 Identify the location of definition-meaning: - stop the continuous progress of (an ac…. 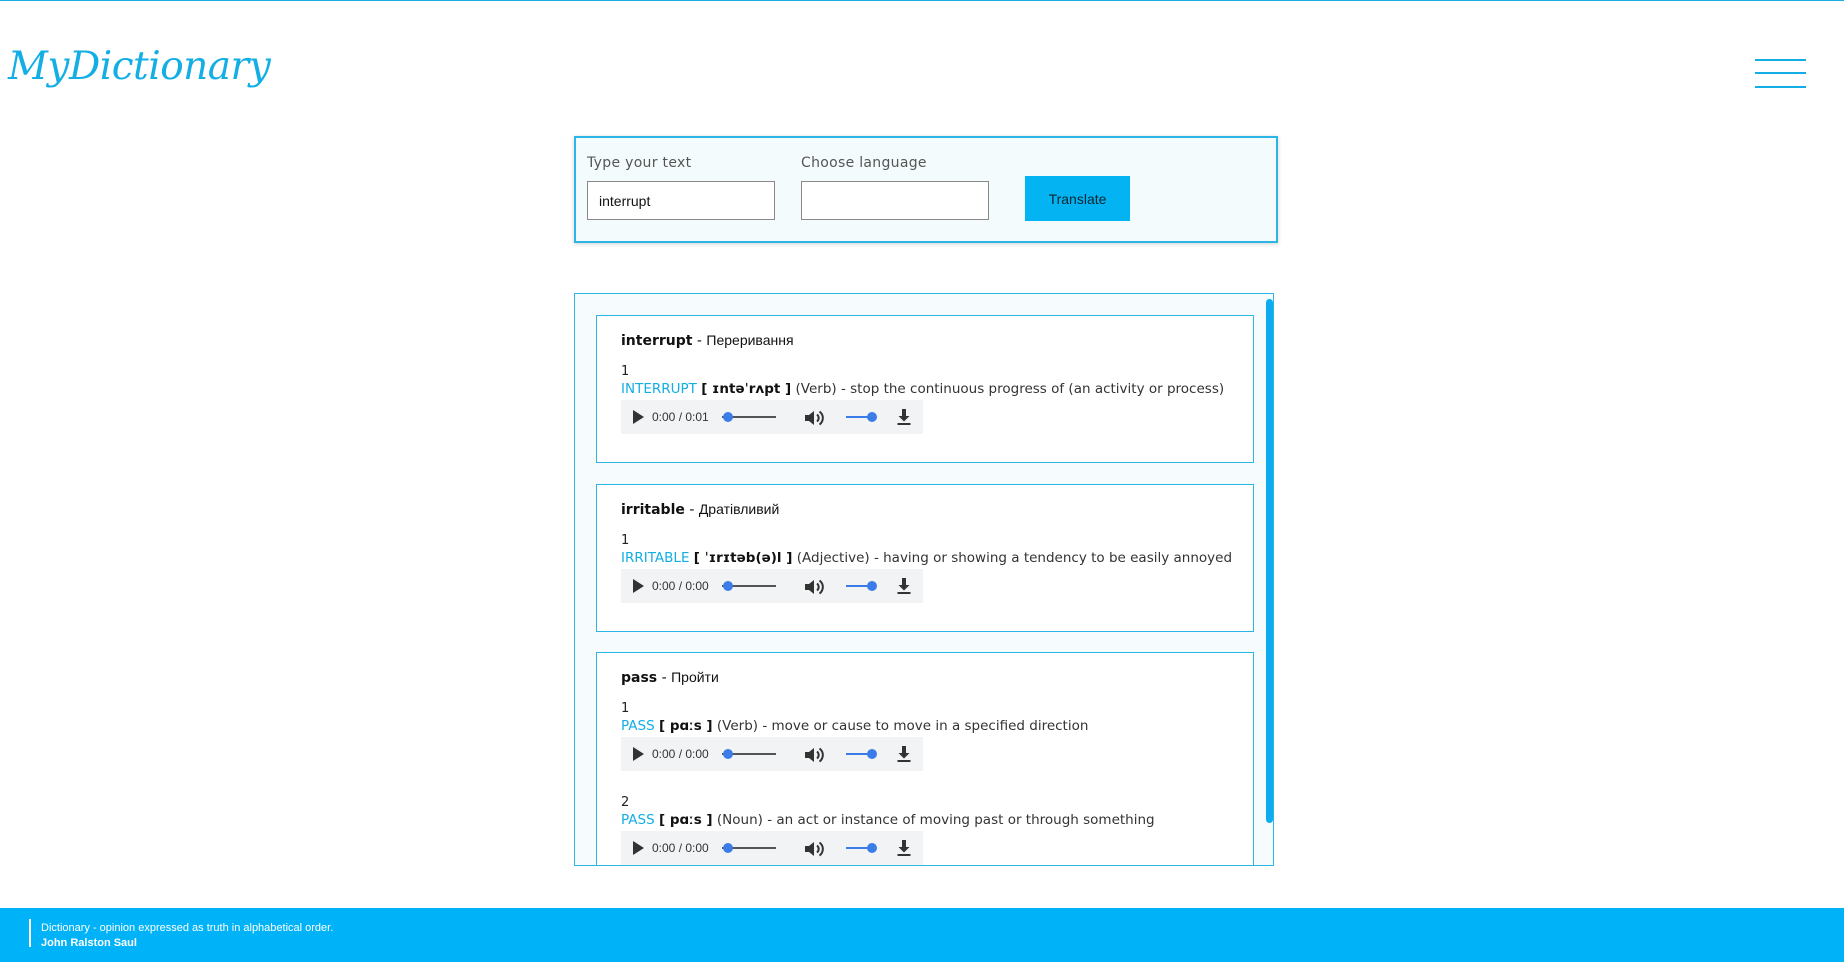
(1032, 389).